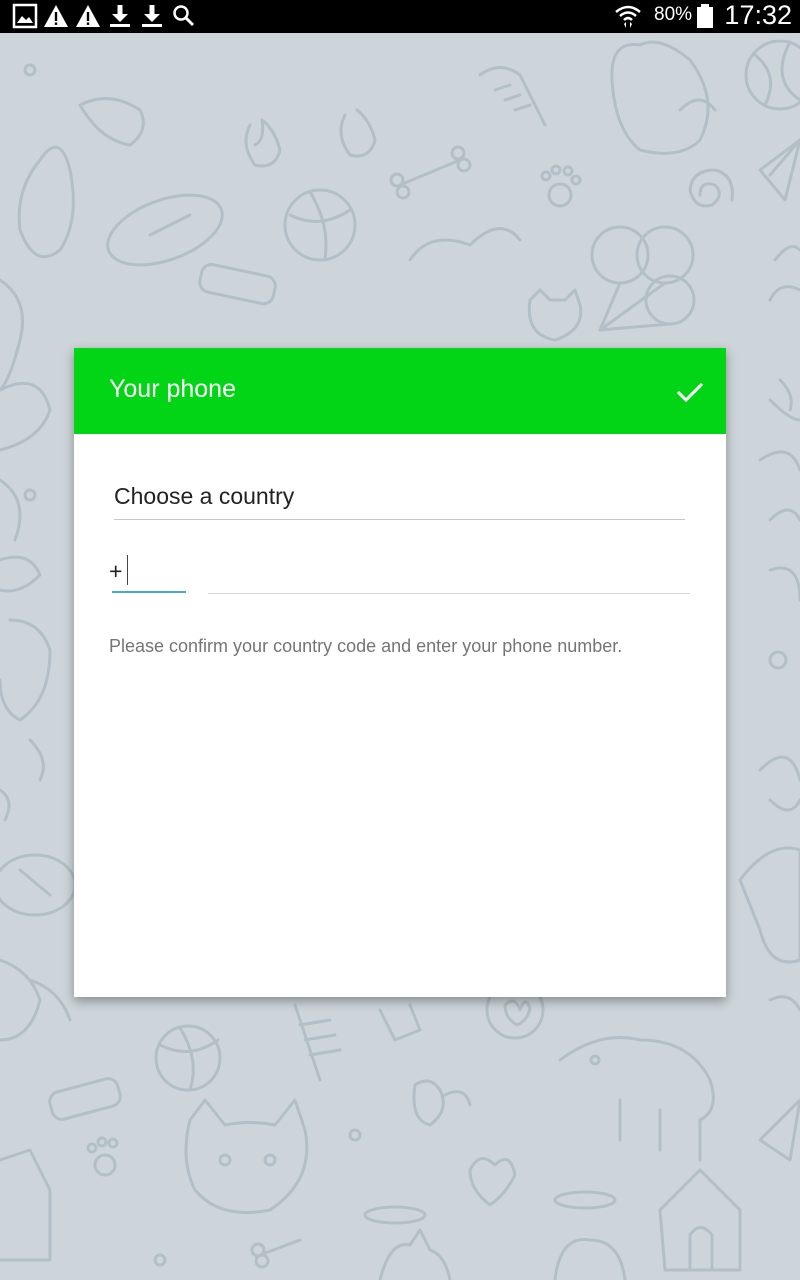  Describe the element at coordinates (690, 392) in the screenshot. I see `checkmark-icon` at that location.